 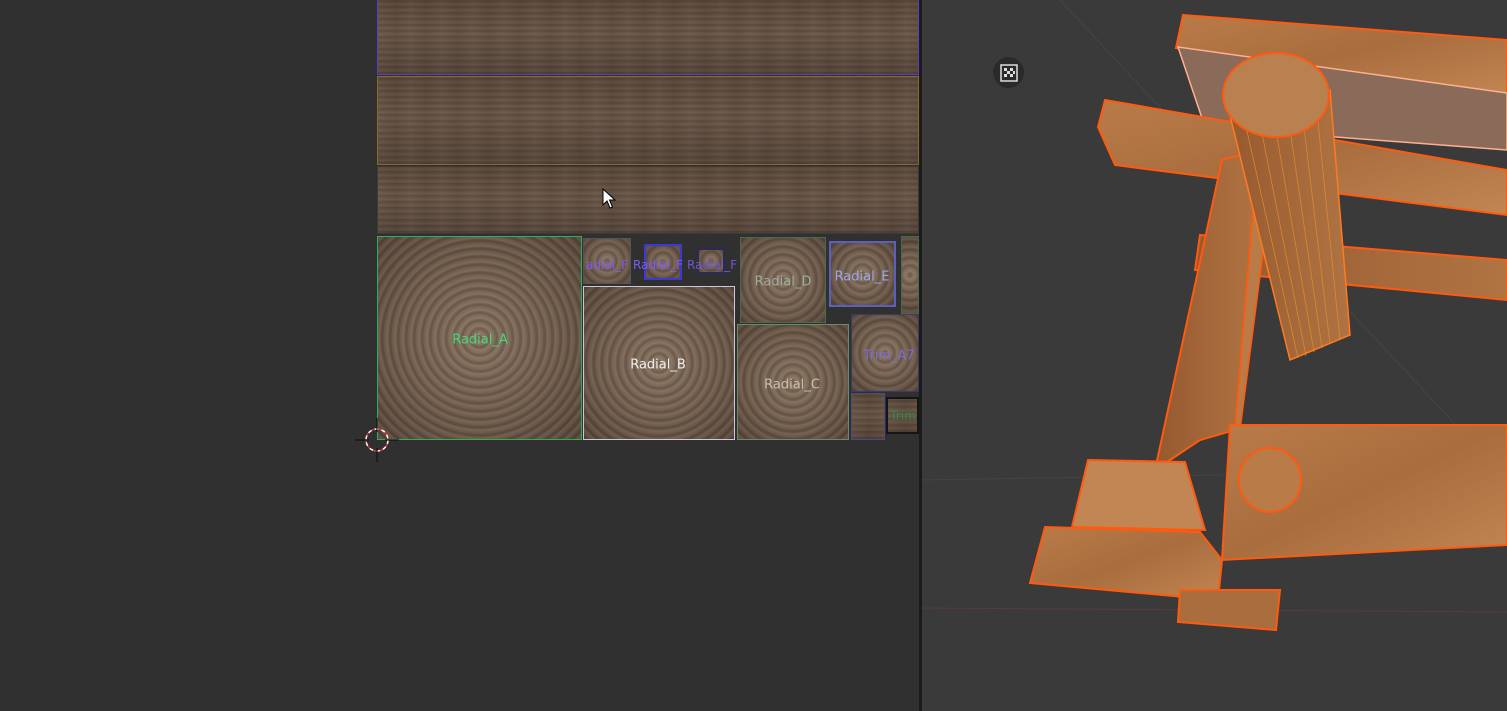 I want to click on radial-a-label: Radial_A, so click(x=480, y=340).